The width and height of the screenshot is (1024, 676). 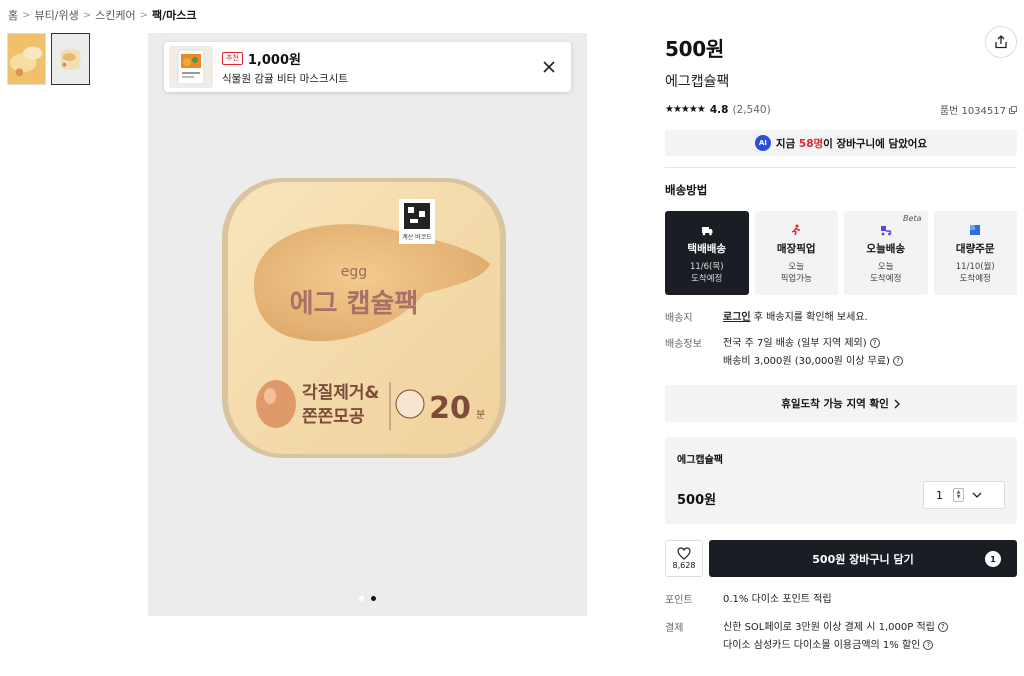 I want to click on scooter-icon, so click(x=886, y=230).